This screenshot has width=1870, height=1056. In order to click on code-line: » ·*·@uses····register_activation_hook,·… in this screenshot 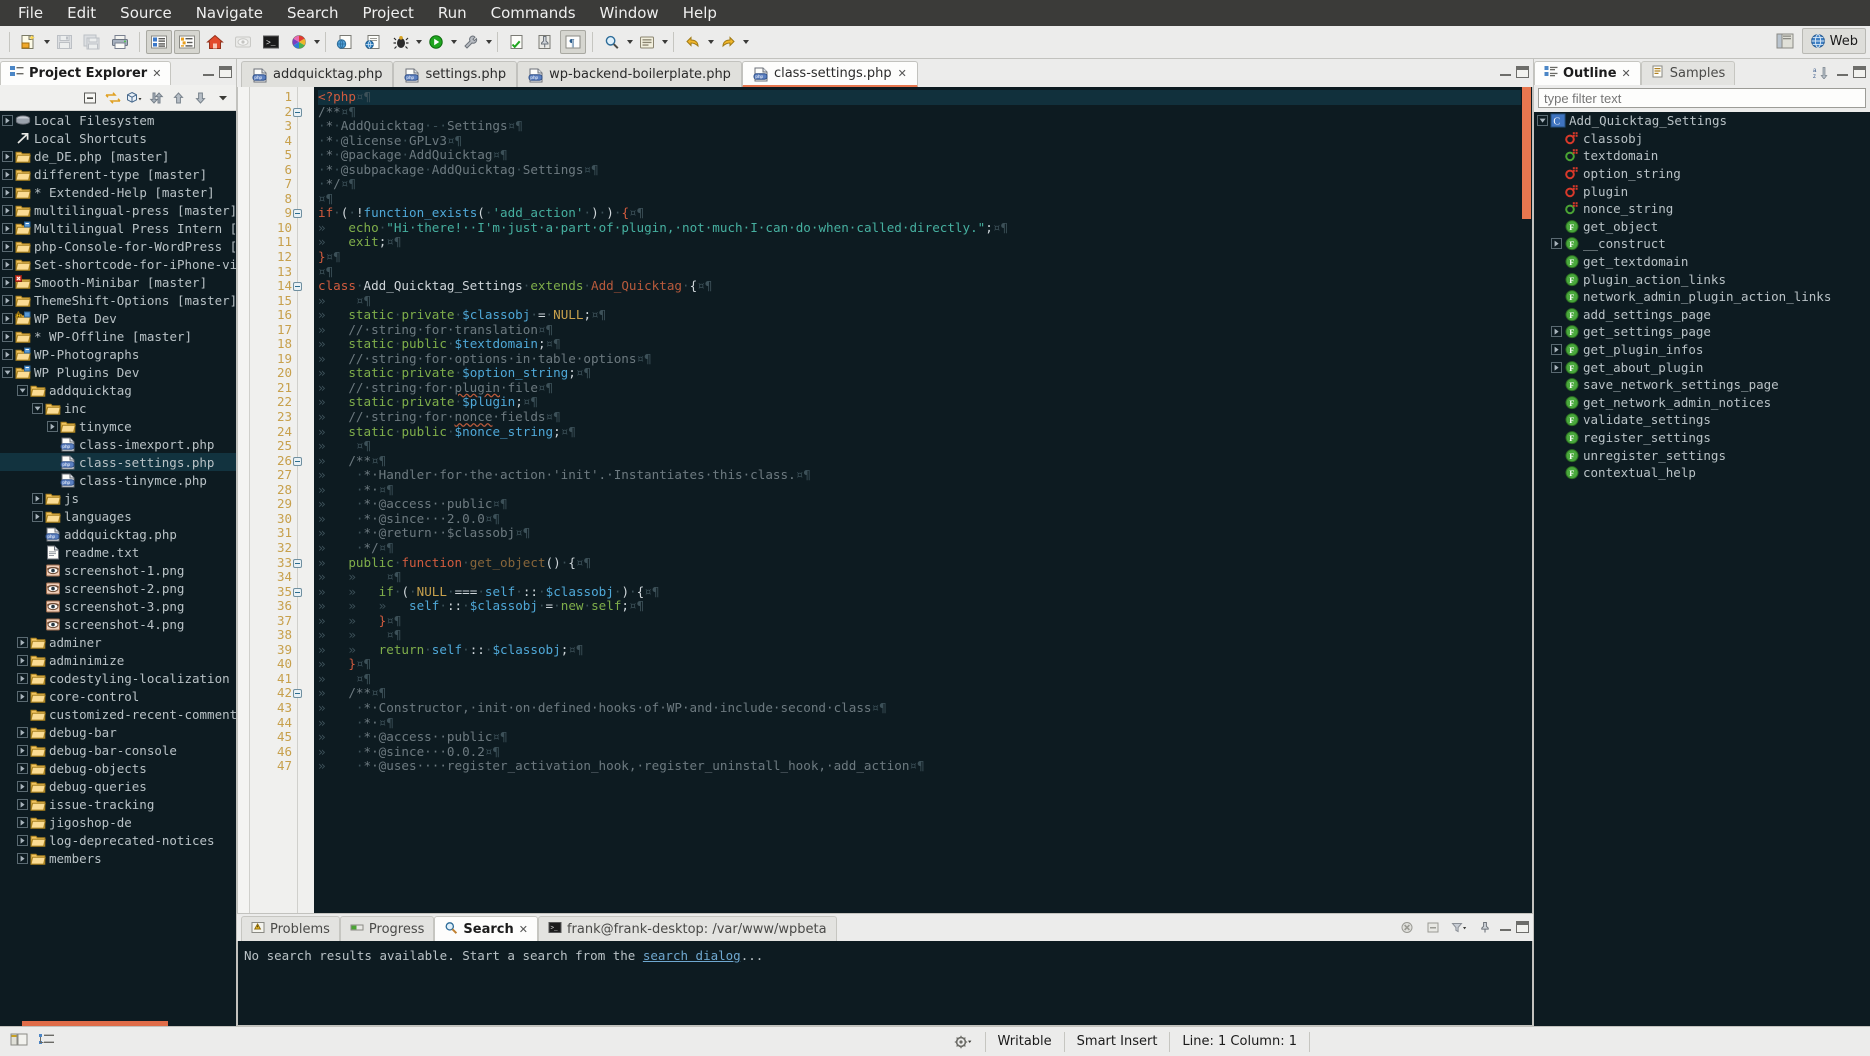, I will do `click(925, 766)`.